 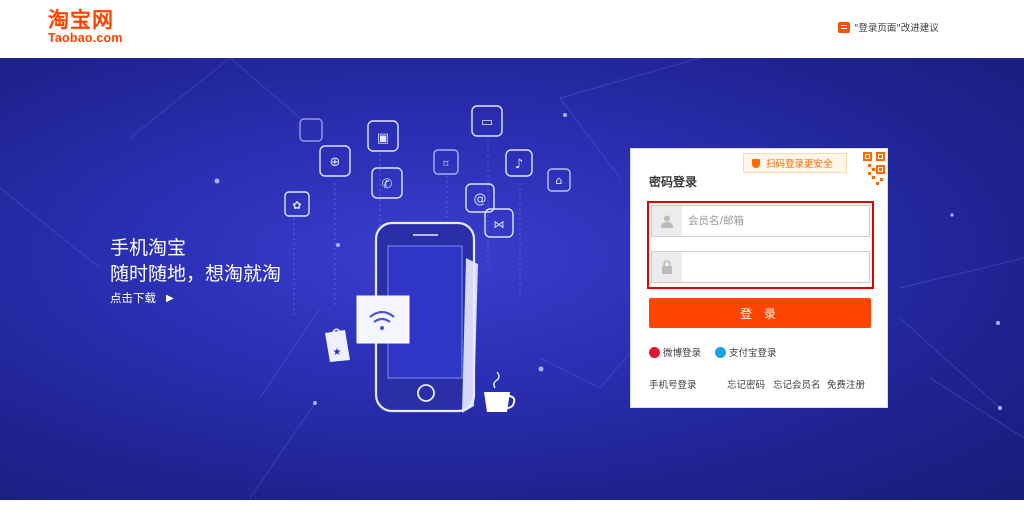 What do you see at coordinates (512, 29) in the screenshot?
I see `header: 淘宝网 Taobao.com "登录页面"改进建议` at bounding box center [512, 29].